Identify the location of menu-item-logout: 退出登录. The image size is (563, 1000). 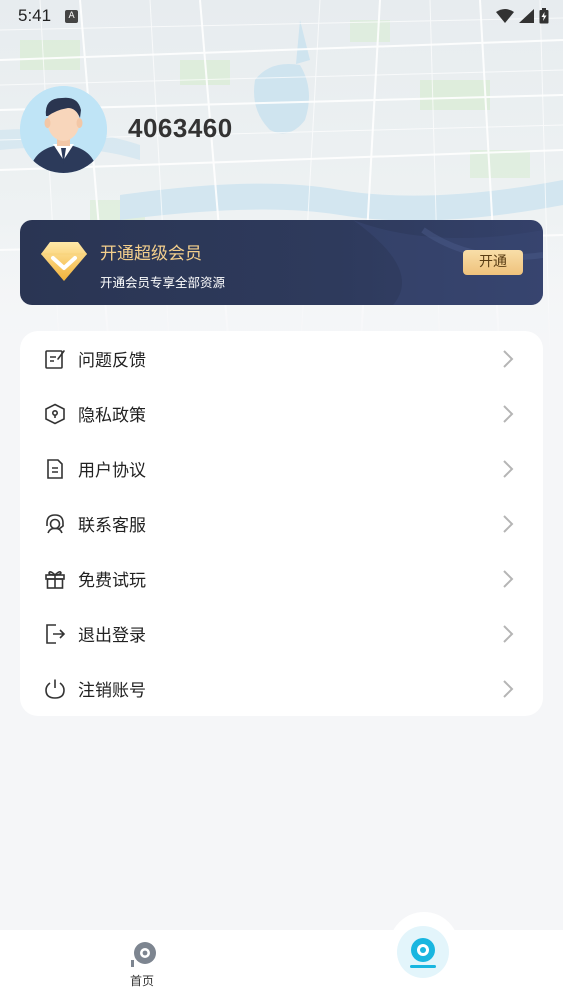
(281, 633).